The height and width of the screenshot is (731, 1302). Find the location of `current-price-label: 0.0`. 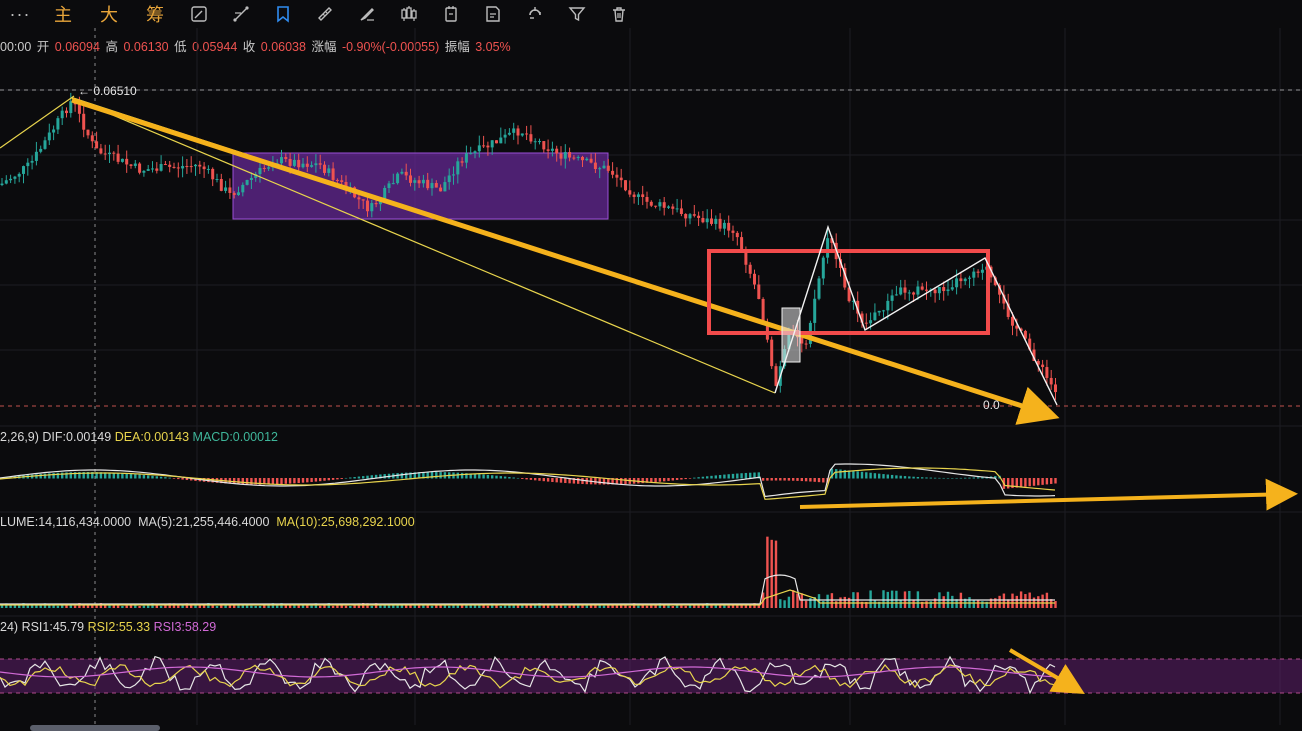

current-price-label: 0.0 is located at coordinates (991, 405).